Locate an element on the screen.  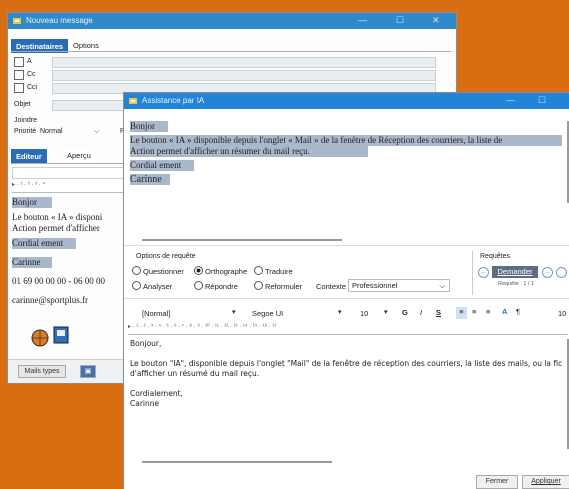
window-title: Assistance par IA is located at coordinates (173, 100).